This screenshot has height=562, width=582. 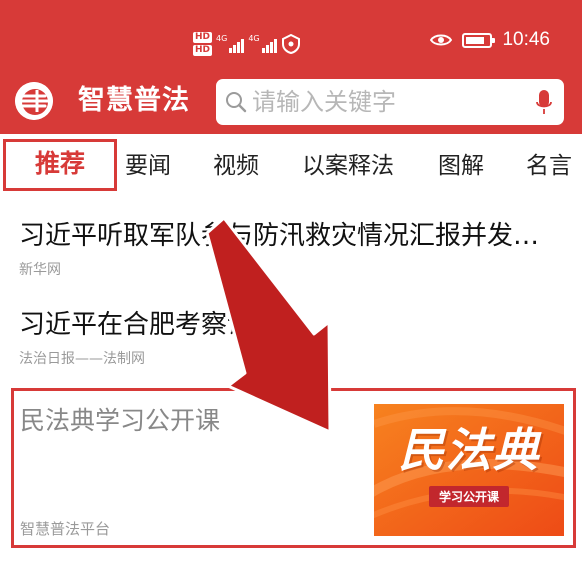 I want to click on battery-icon, so click(x=479, y=40).